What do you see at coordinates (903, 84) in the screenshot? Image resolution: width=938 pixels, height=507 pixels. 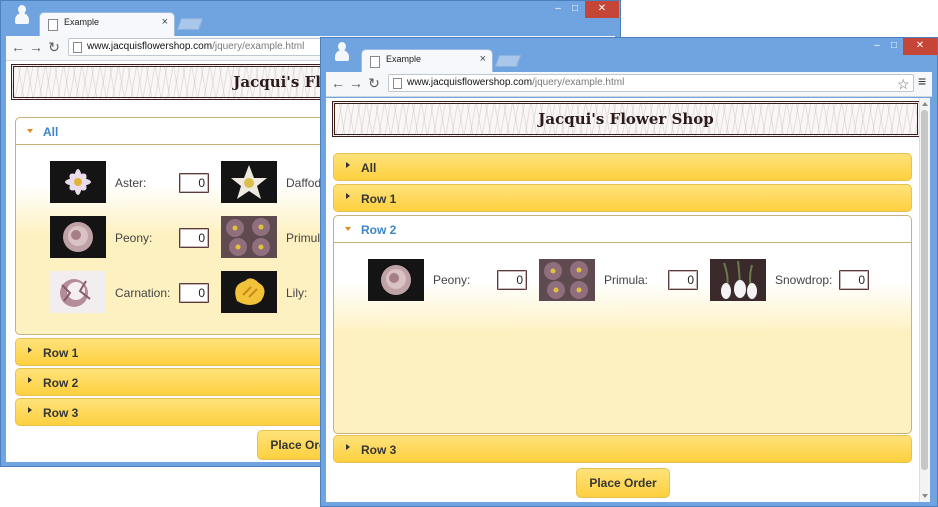 I see `bookmark-star-icon: ☆` at bounding box center [903, 84].